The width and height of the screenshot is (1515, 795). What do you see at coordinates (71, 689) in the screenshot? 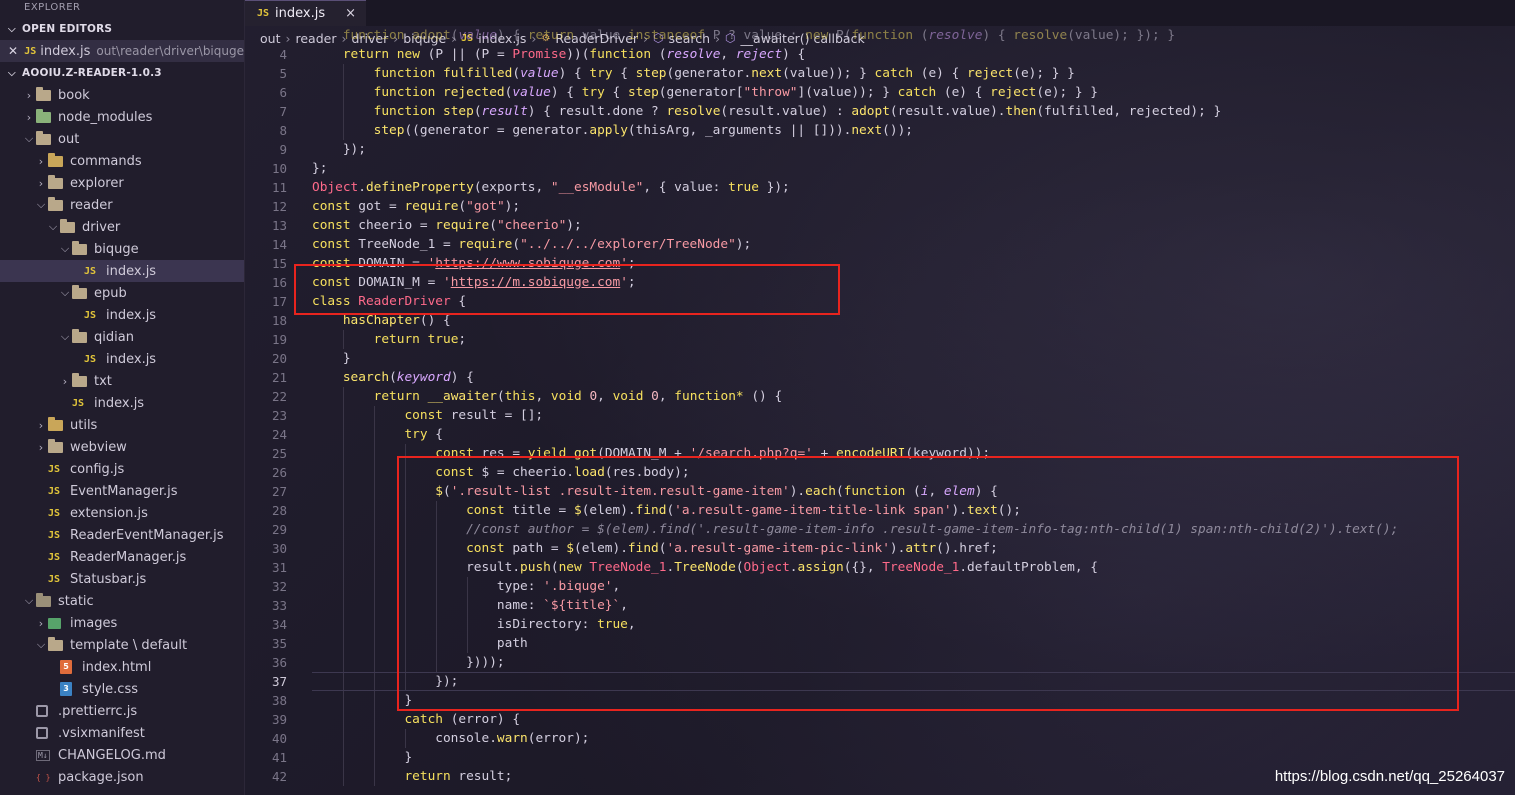
I see `css-file-icon: 3` at bounding box center [71, 689].